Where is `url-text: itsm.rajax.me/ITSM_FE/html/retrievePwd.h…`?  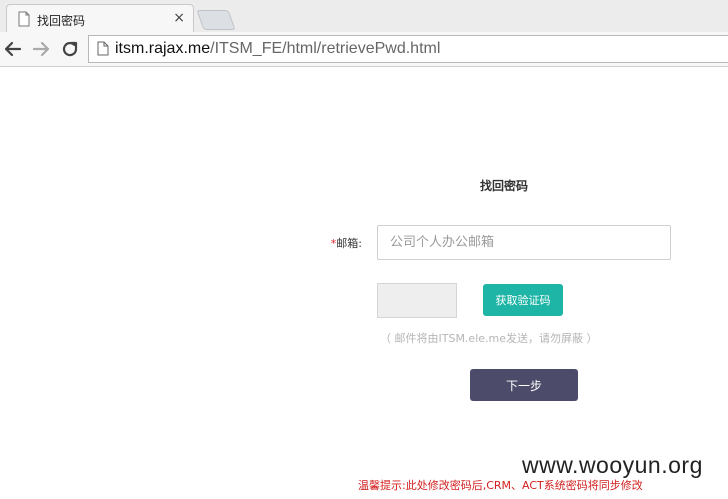 url-text: itsm.rajax.me/ITSM_FE/html/retrievePwd.h… is located at coordinates (277, 49).